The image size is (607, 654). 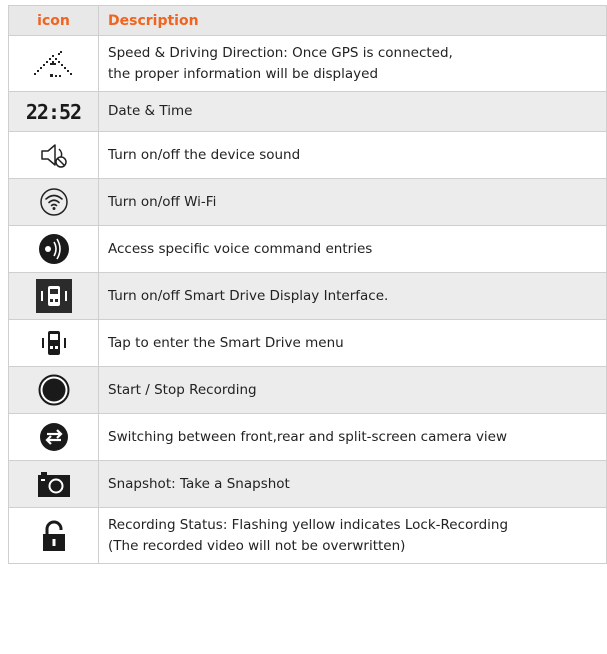 I want to click on speed-direction-icon, so click(x=52, y=63).